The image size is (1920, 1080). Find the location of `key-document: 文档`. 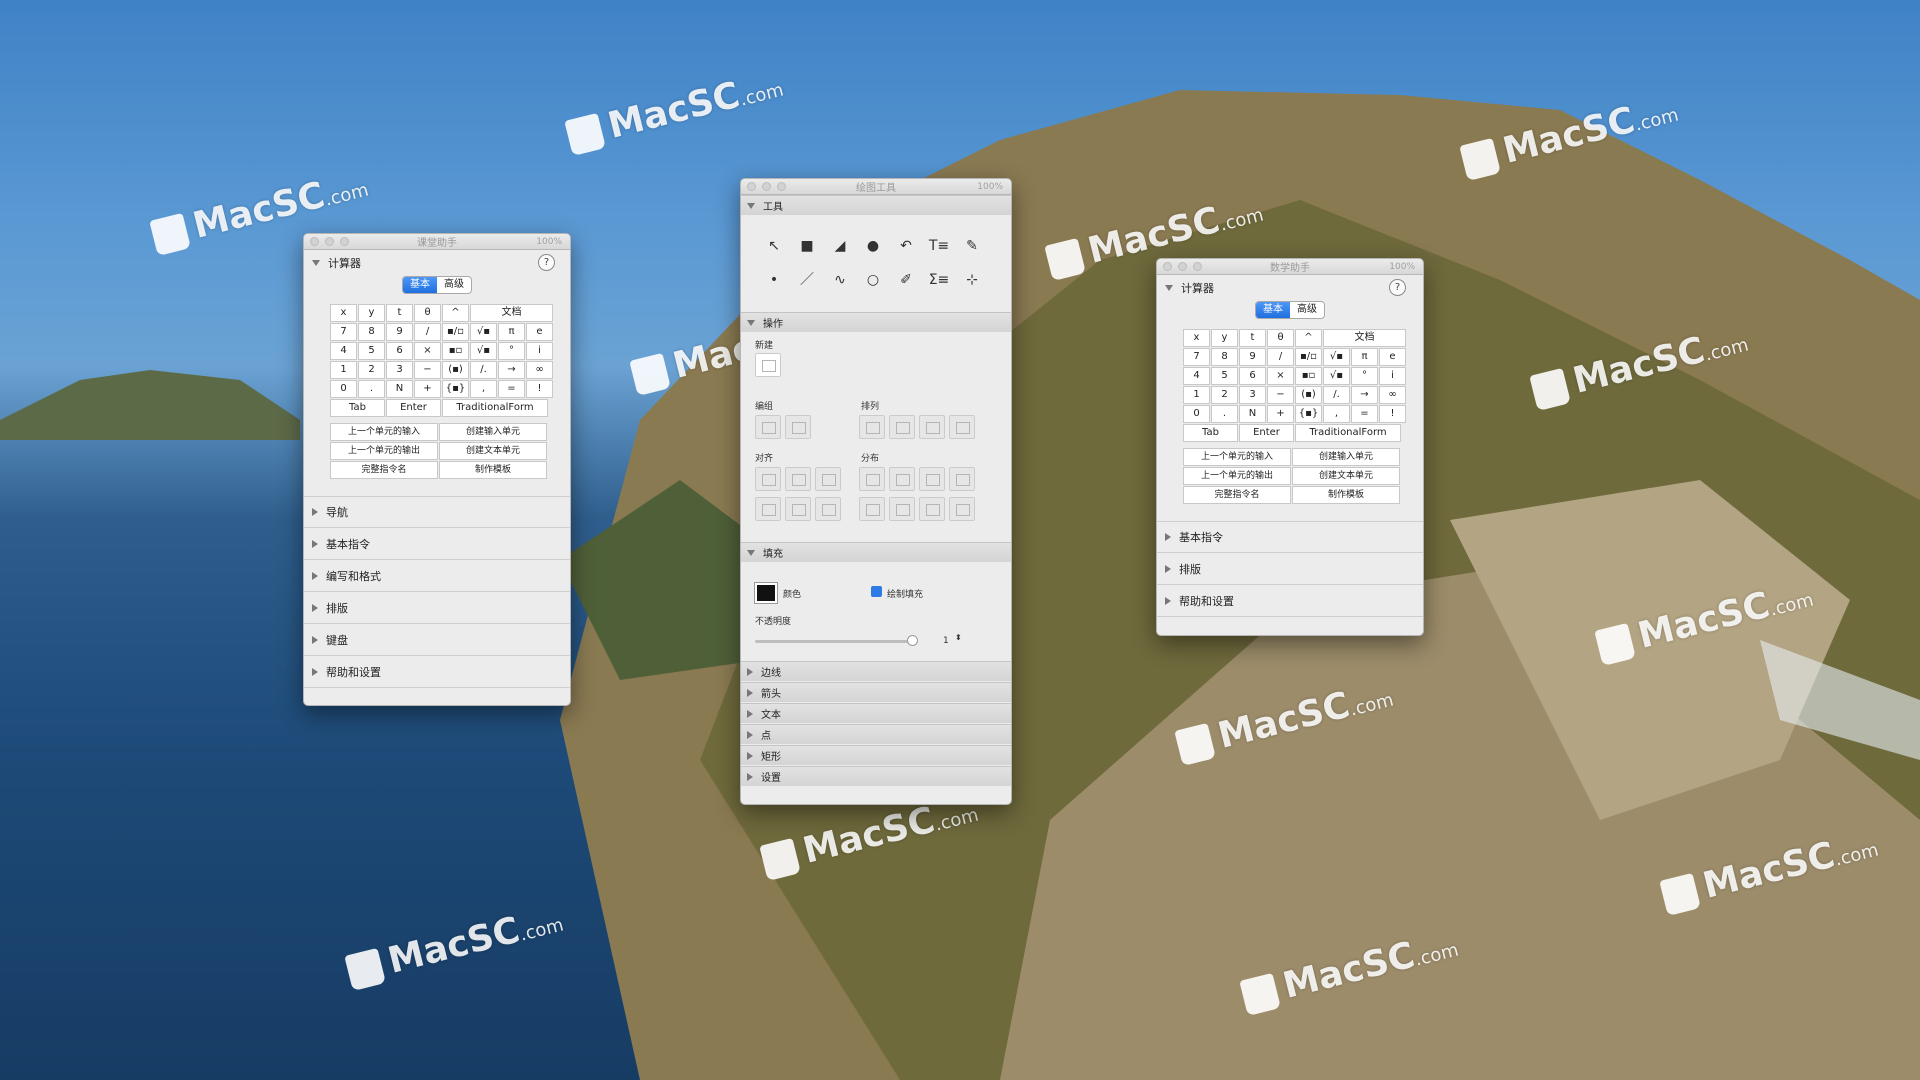

key-document: 文档 is located at coordinates (511, 313).